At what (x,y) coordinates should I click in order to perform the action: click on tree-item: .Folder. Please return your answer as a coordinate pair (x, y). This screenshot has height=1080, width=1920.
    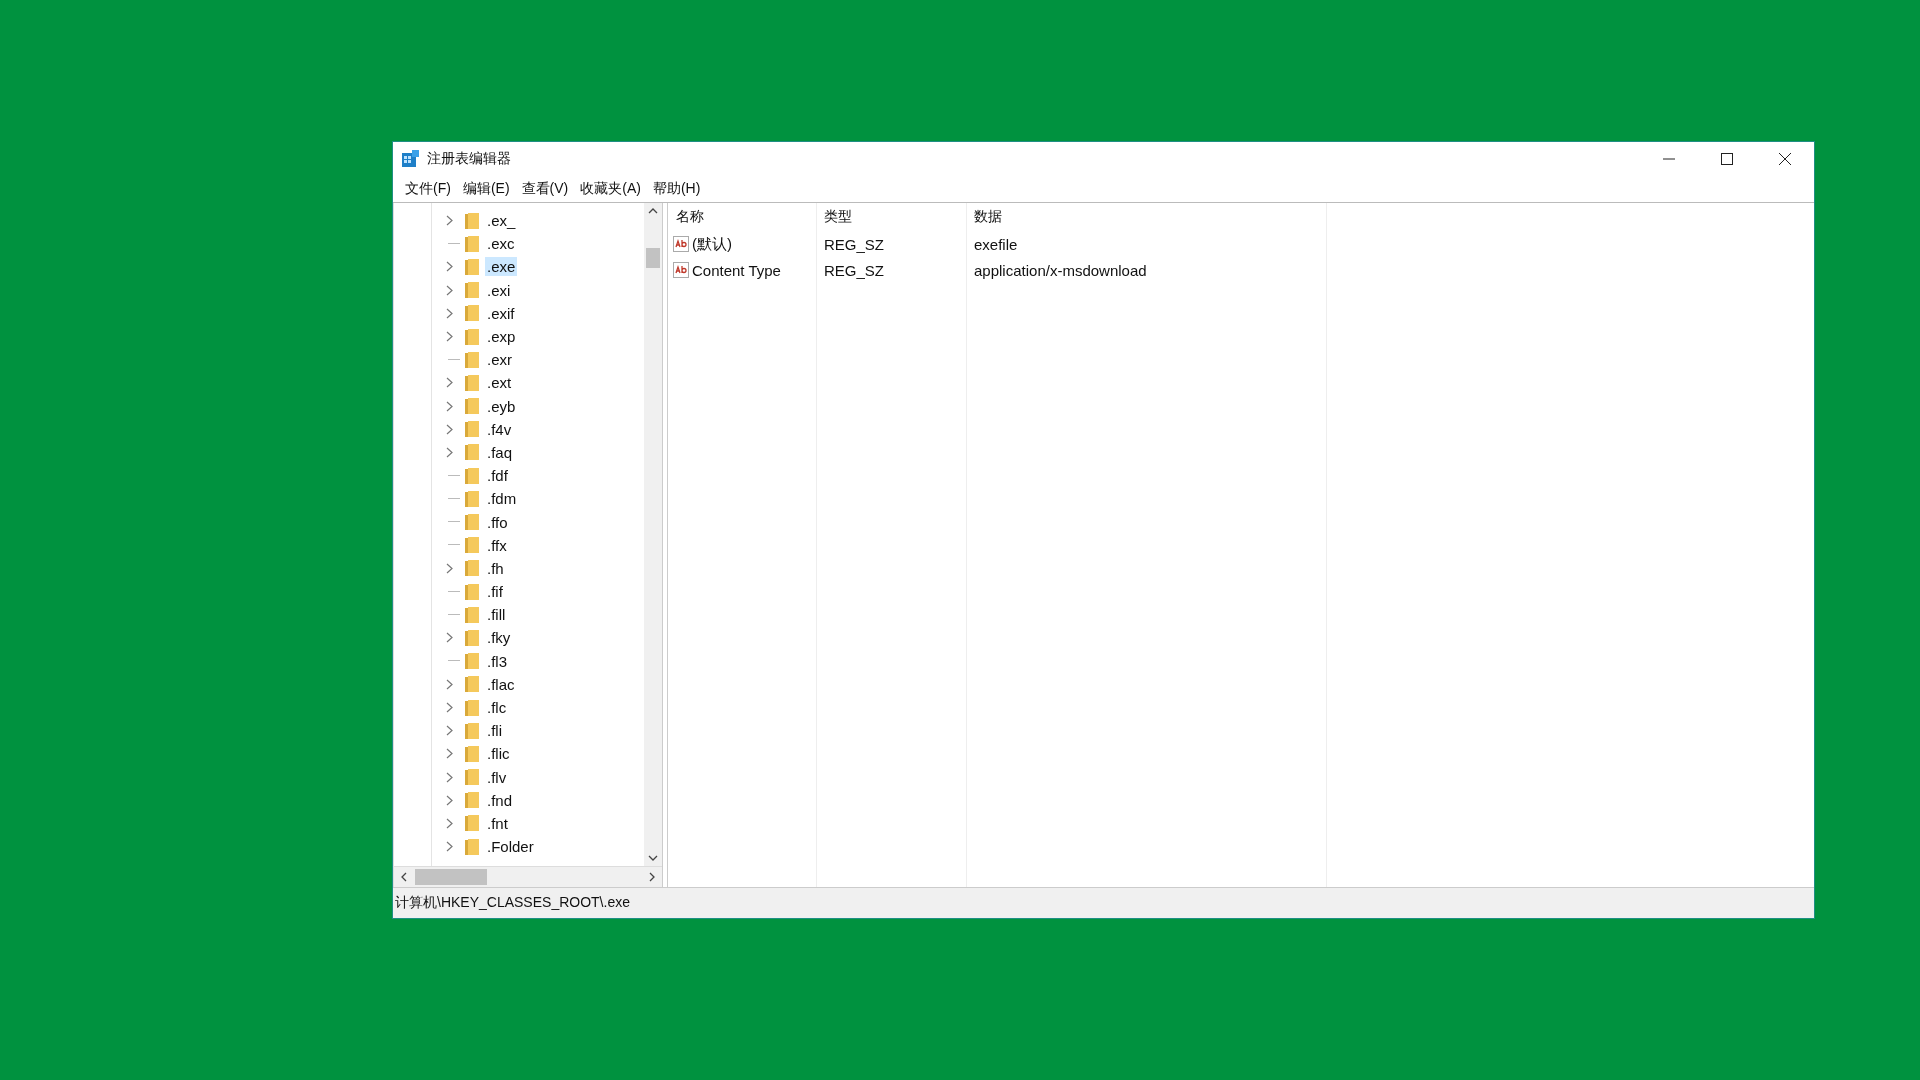
    Looking at the image, I should click on (510, 847).